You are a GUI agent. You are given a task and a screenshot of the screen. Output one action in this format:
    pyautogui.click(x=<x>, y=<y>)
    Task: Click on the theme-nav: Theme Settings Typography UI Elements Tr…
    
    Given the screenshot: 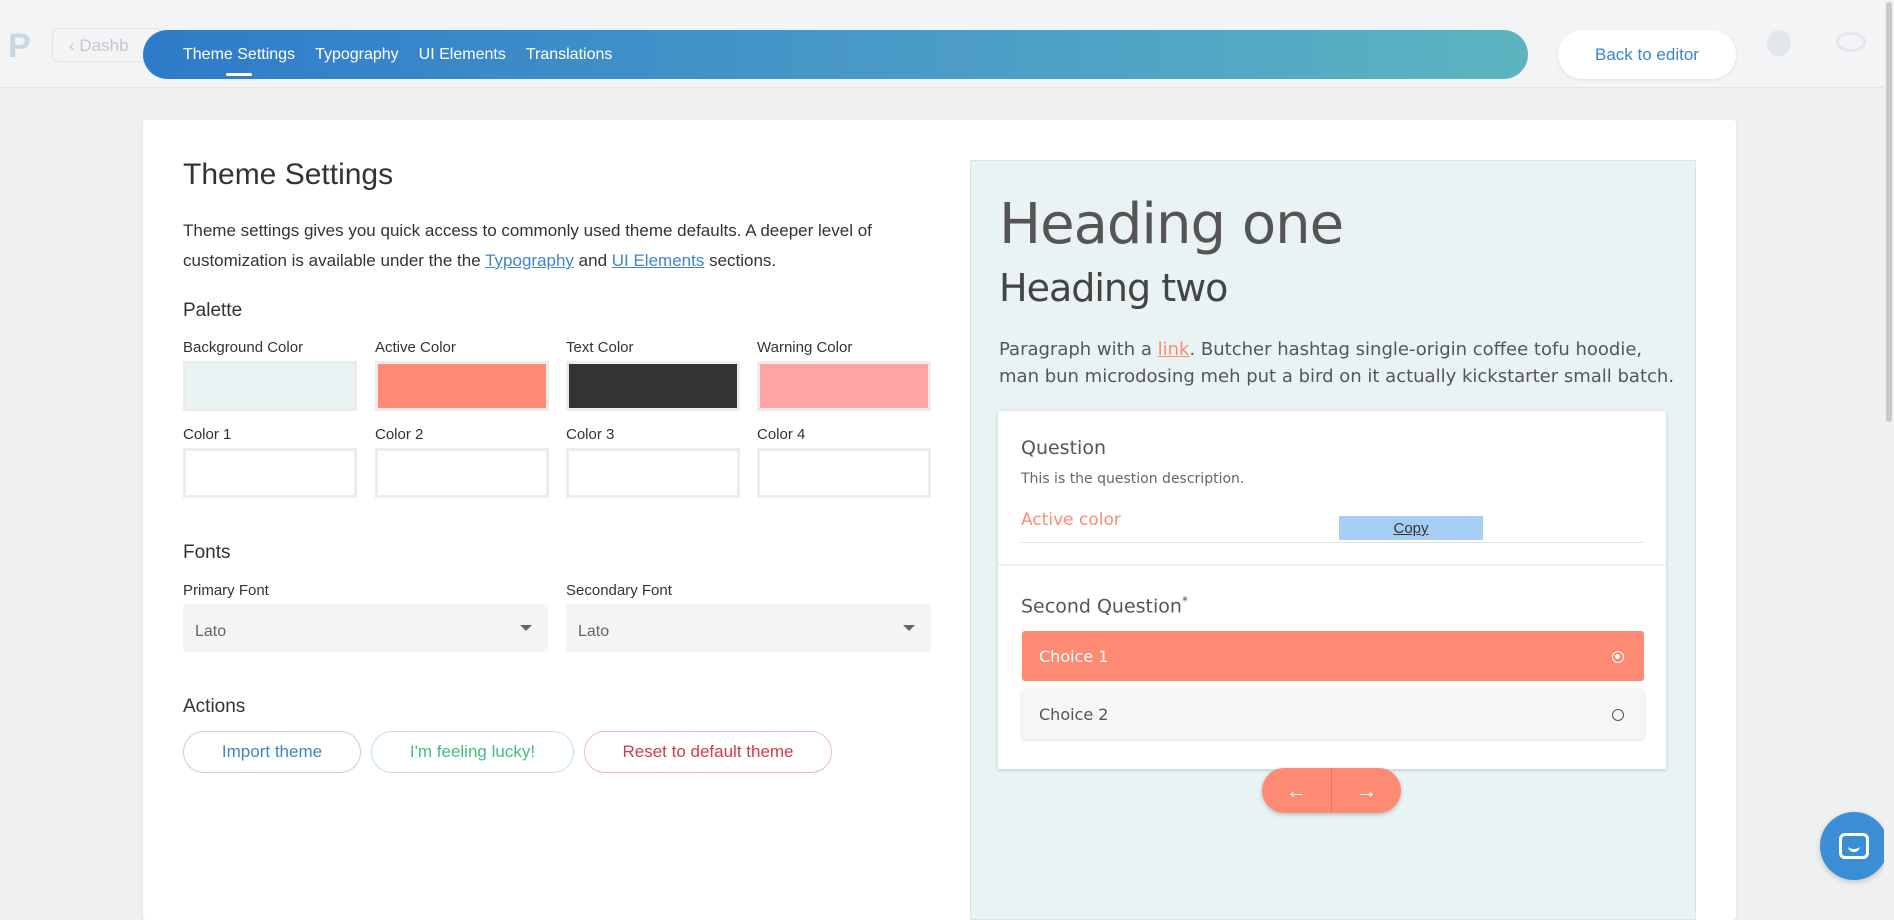 What is the action you would take?
    pyautogui.click(x=835, y=54)
    